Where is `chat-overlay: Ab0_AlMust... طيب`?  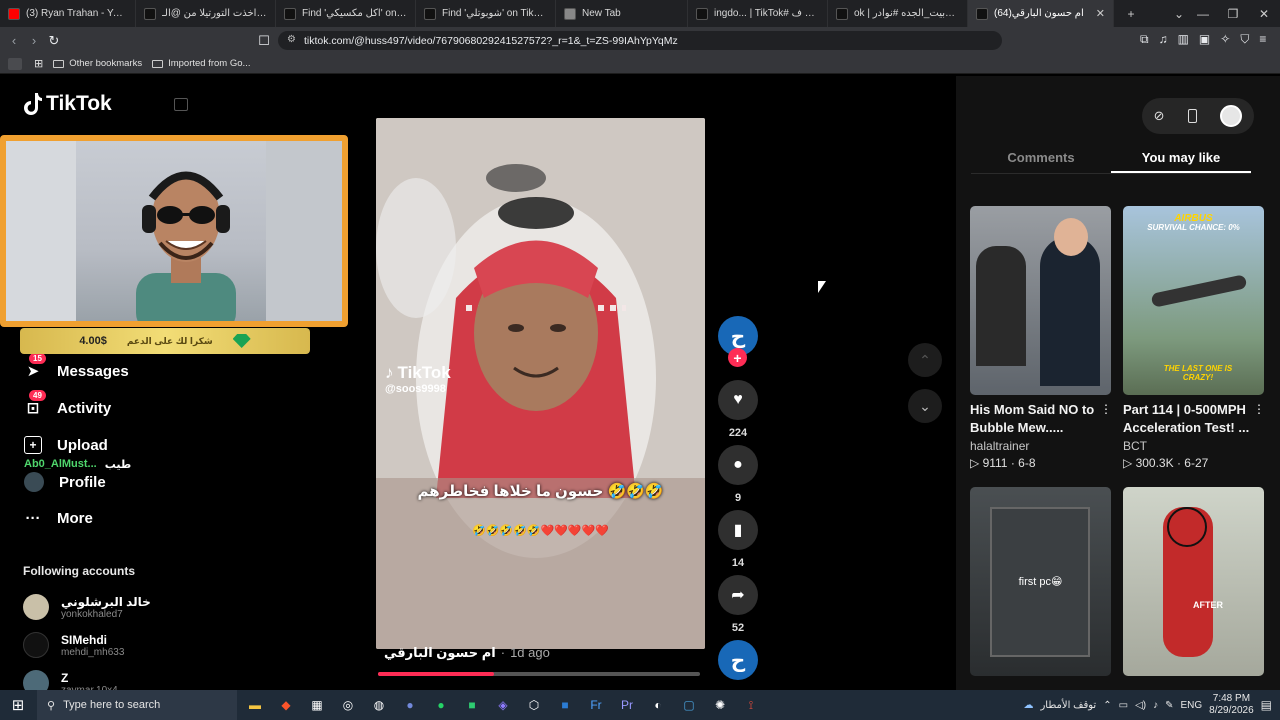
chat-overlay: Ab0_AlMust... طيب is located at coordinates (77, 464).